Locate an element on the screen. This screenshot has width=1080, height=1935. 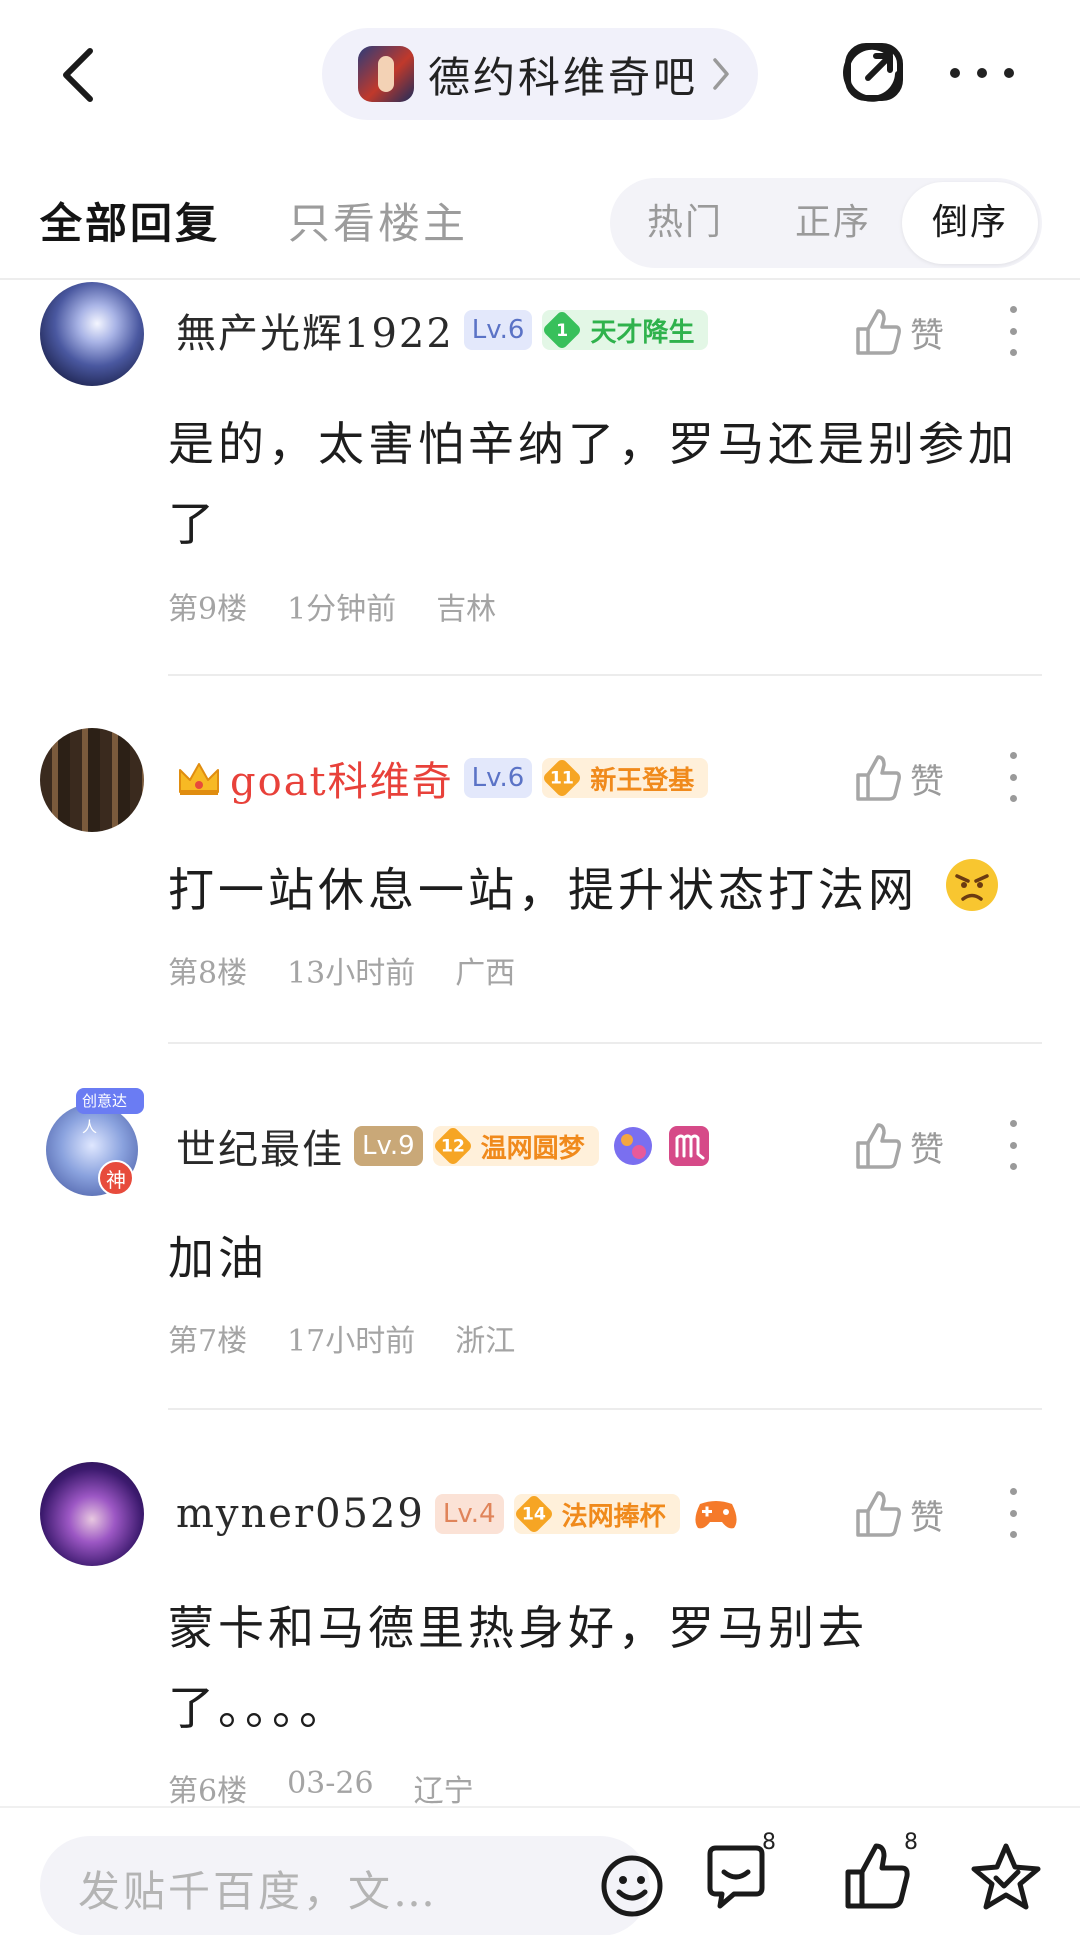
post-content: 打一站休息一站，提升状态打法网 is located at coordinates (598, 890).